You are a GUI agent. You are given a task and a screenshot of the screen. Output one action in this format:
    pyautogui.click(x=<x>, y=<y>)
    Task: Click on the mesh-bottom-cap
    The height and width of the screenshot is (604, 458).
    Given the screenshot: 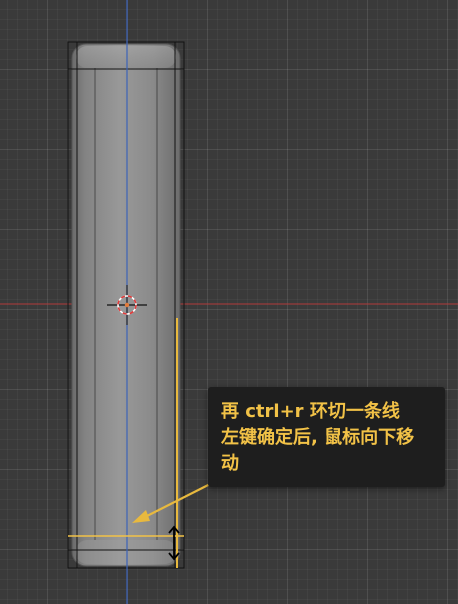 What is the action you would take?
    pyautogui.click(x=126, y=552)
    